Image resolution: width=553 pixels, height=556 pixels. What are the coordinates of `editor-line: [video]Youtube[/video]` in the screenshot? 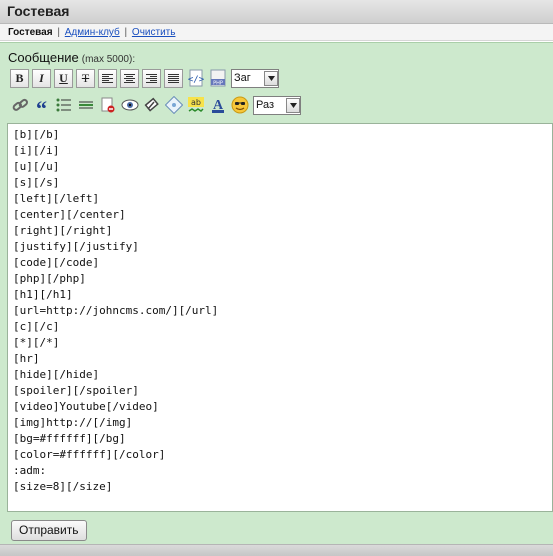 It's located at (86, 406).